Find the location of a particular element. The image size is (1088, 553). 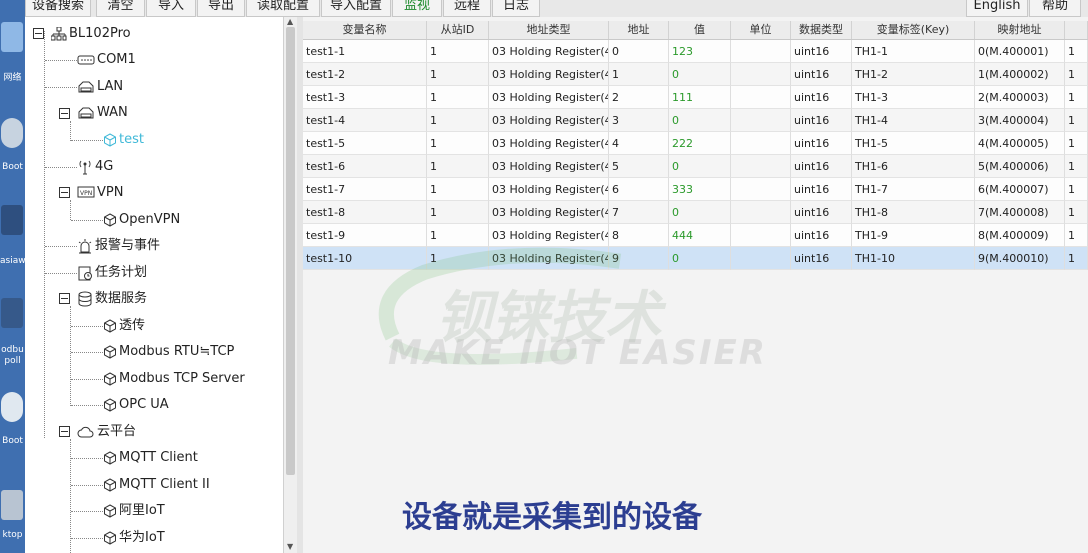

cell-name: test1-2 is located at coordinates (365, 74).